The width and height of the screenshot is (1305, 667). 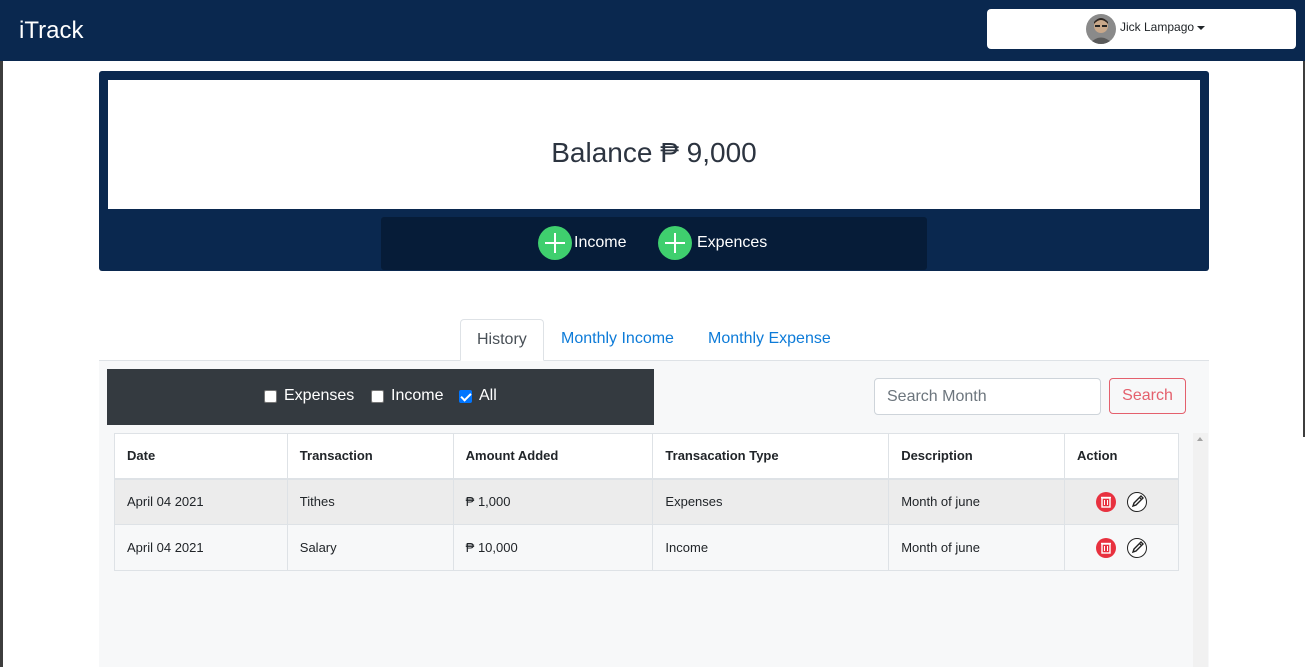 I want to click on user-name: Jick Lampago, so click(x=1157, y=27).